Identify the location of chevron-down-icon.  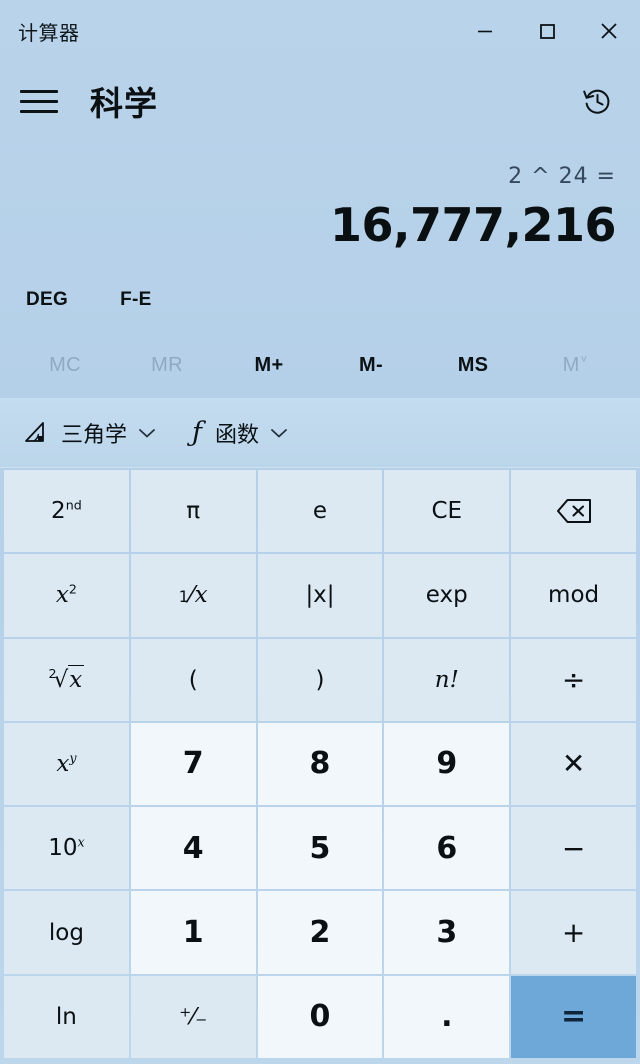
(279, 432).